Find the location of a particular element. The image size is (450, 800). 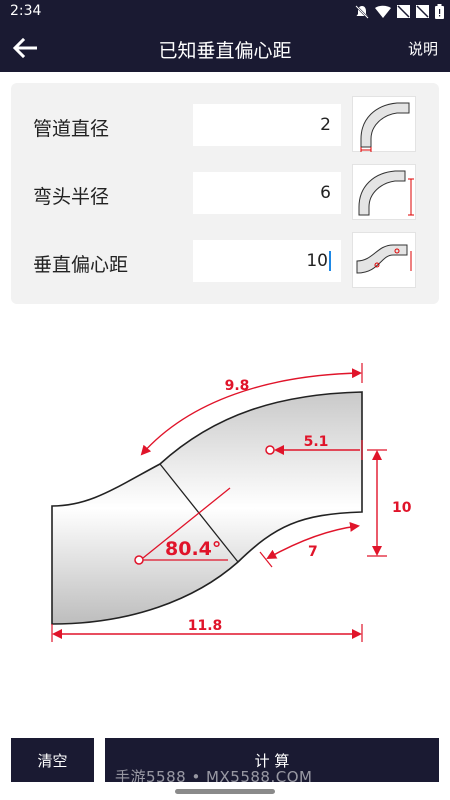

pipe-diameter-label: 管道直径 is located at coordinates (71, 129).